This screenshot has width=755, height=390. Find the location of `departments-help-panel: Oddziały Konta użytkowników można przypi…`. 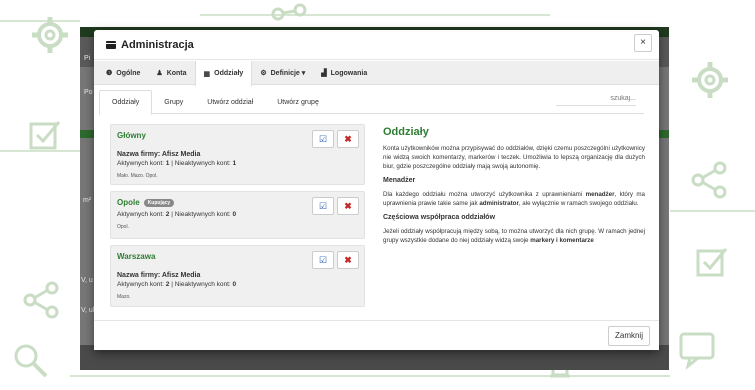

departments-help-panel: Oddziały Konta użytkowników można przypi… is located at coordinates (514, 185).